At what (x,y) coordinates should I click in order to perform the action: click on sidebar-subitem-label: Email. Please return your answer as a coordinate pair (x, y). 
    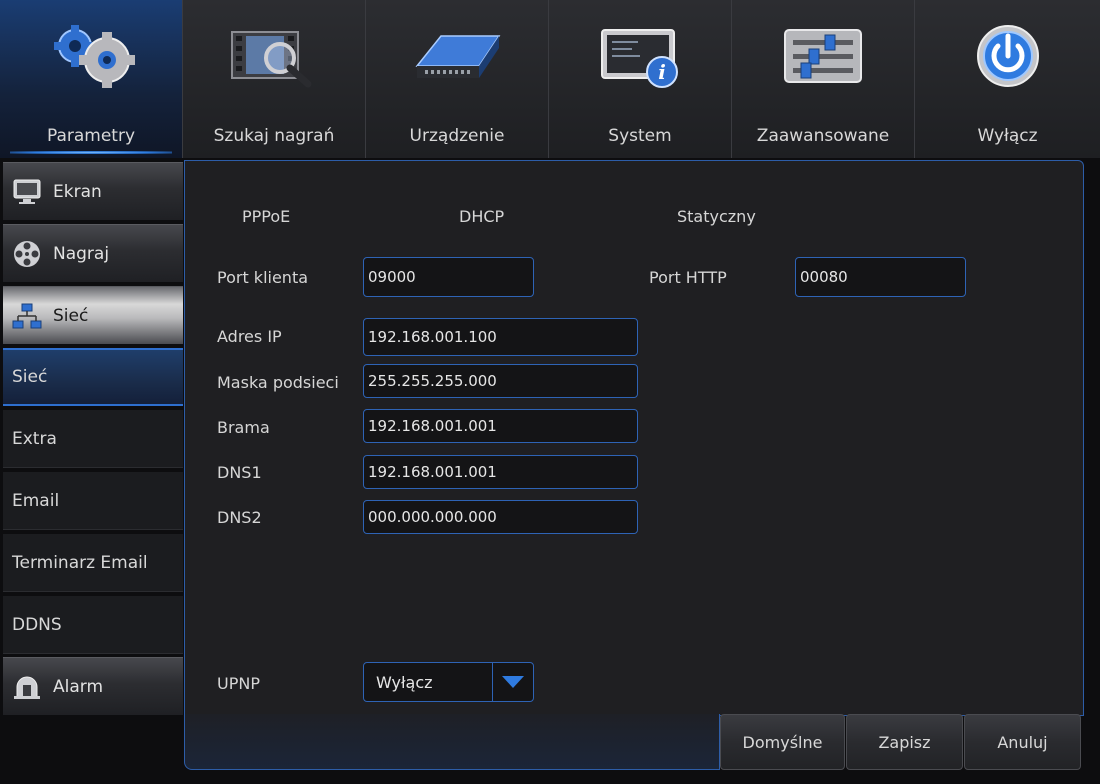
    Looking at the image, I should click on (36, 500).